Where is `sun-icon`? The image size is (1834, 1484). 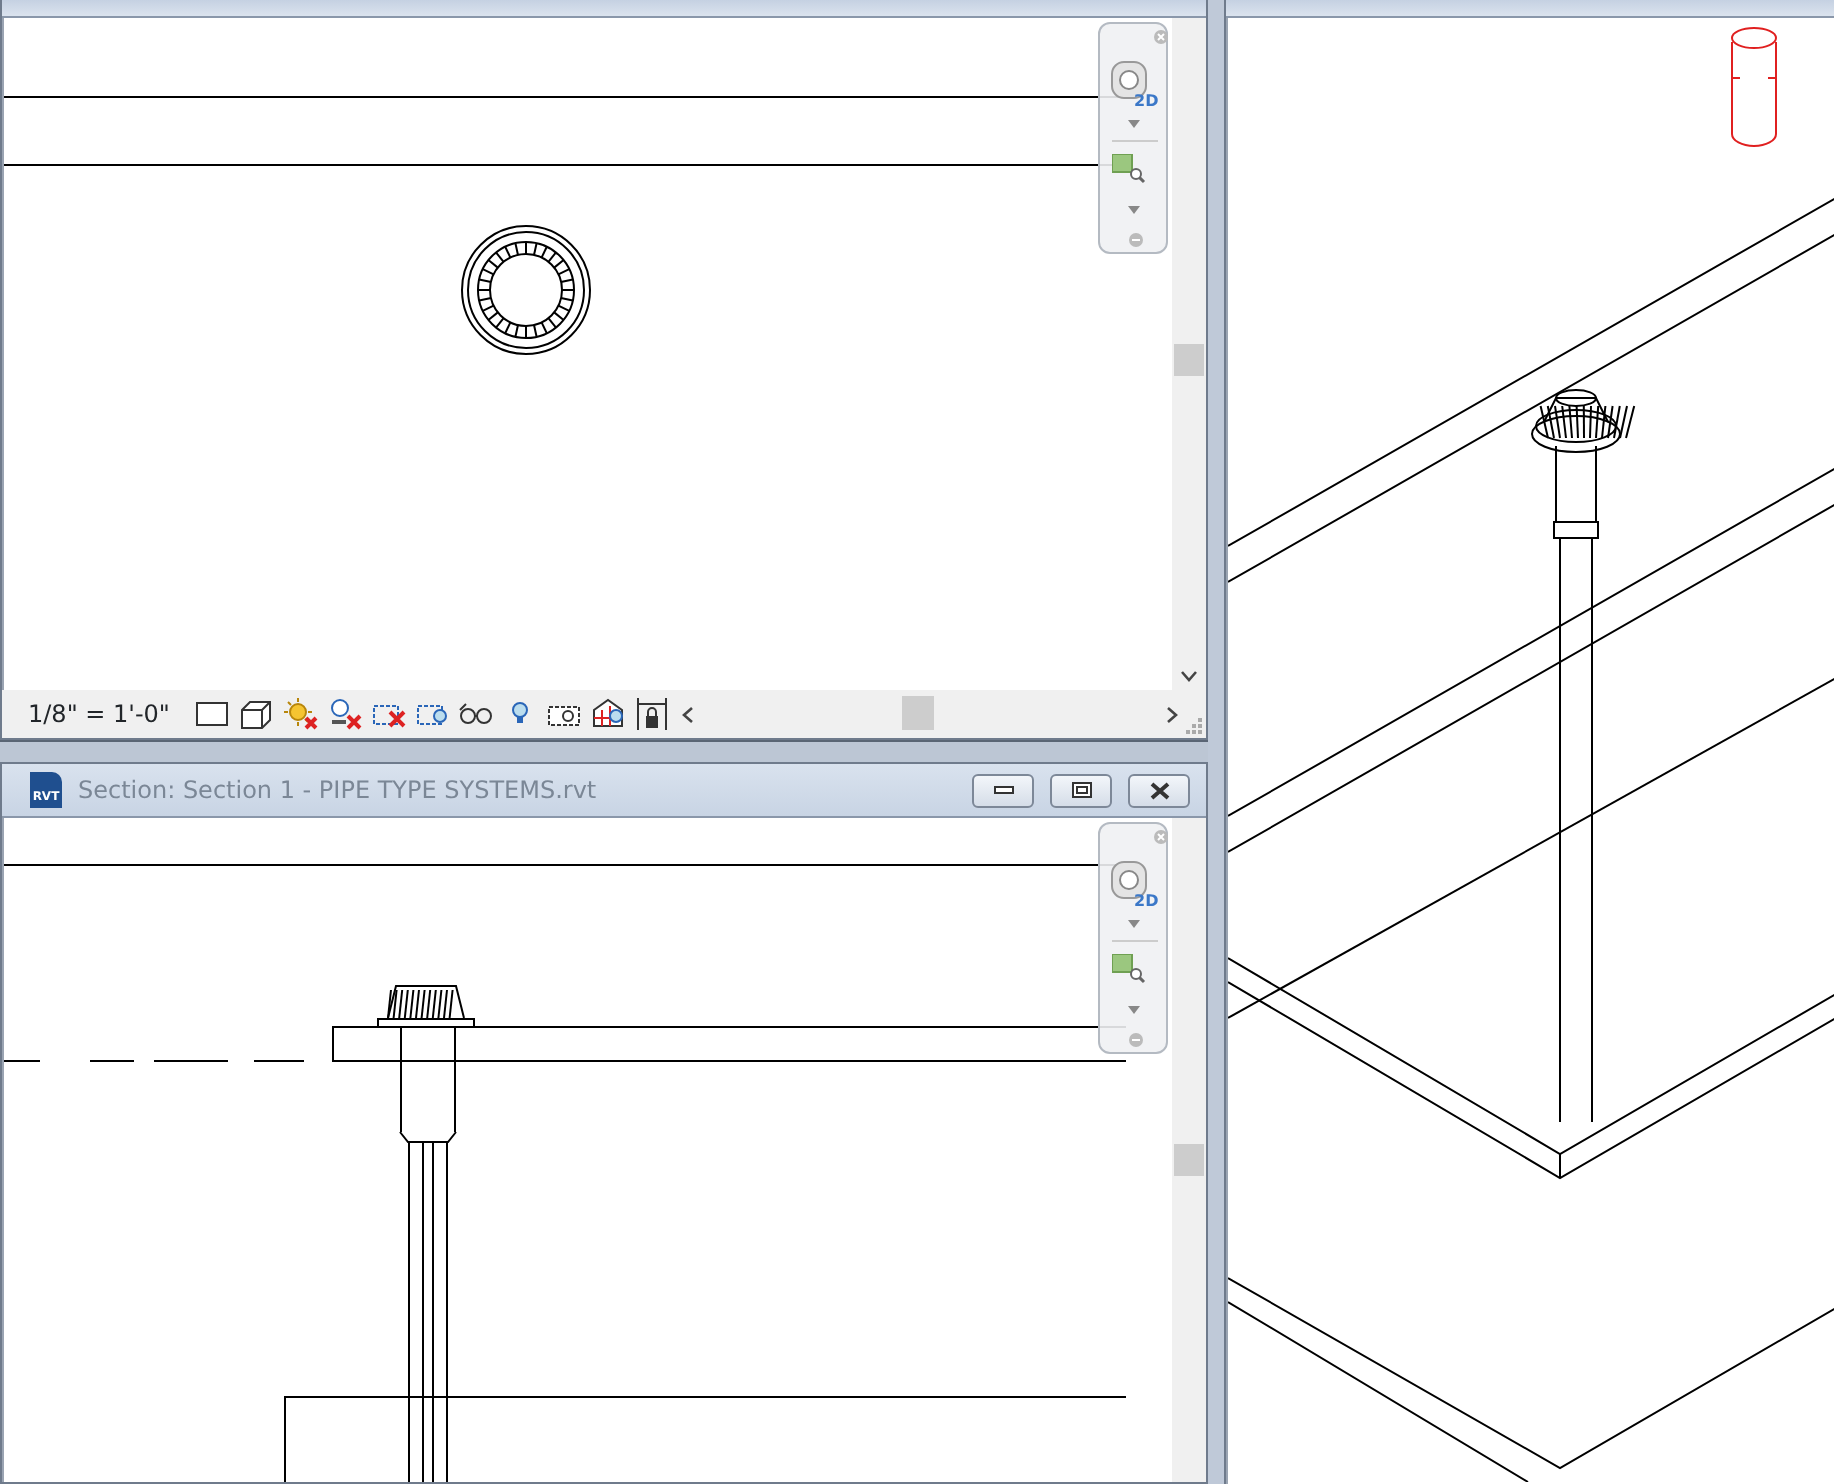 sun-icon is located at coordinates (299, 714).